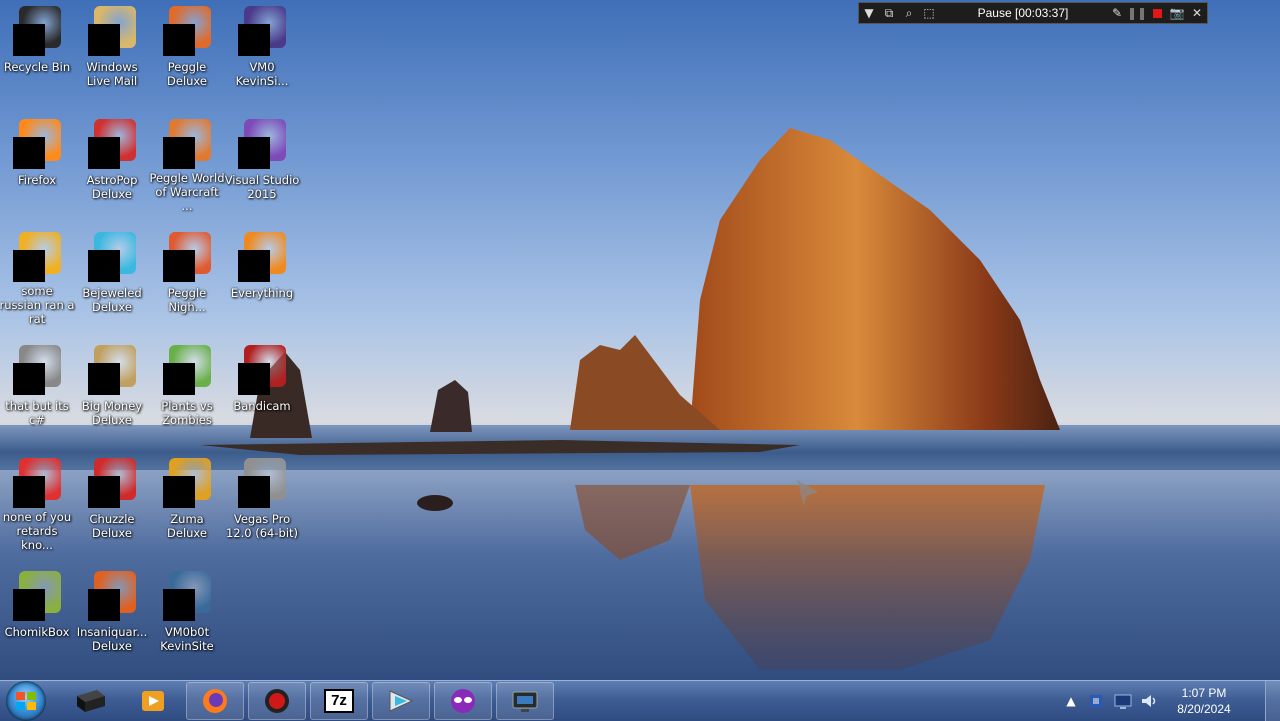 This screenshot has height=721, width=1280. Describe the element at coordinates (187, 526) in the screenshot. I see `desktop-icon-label: Zuma Deluxe` at that location.